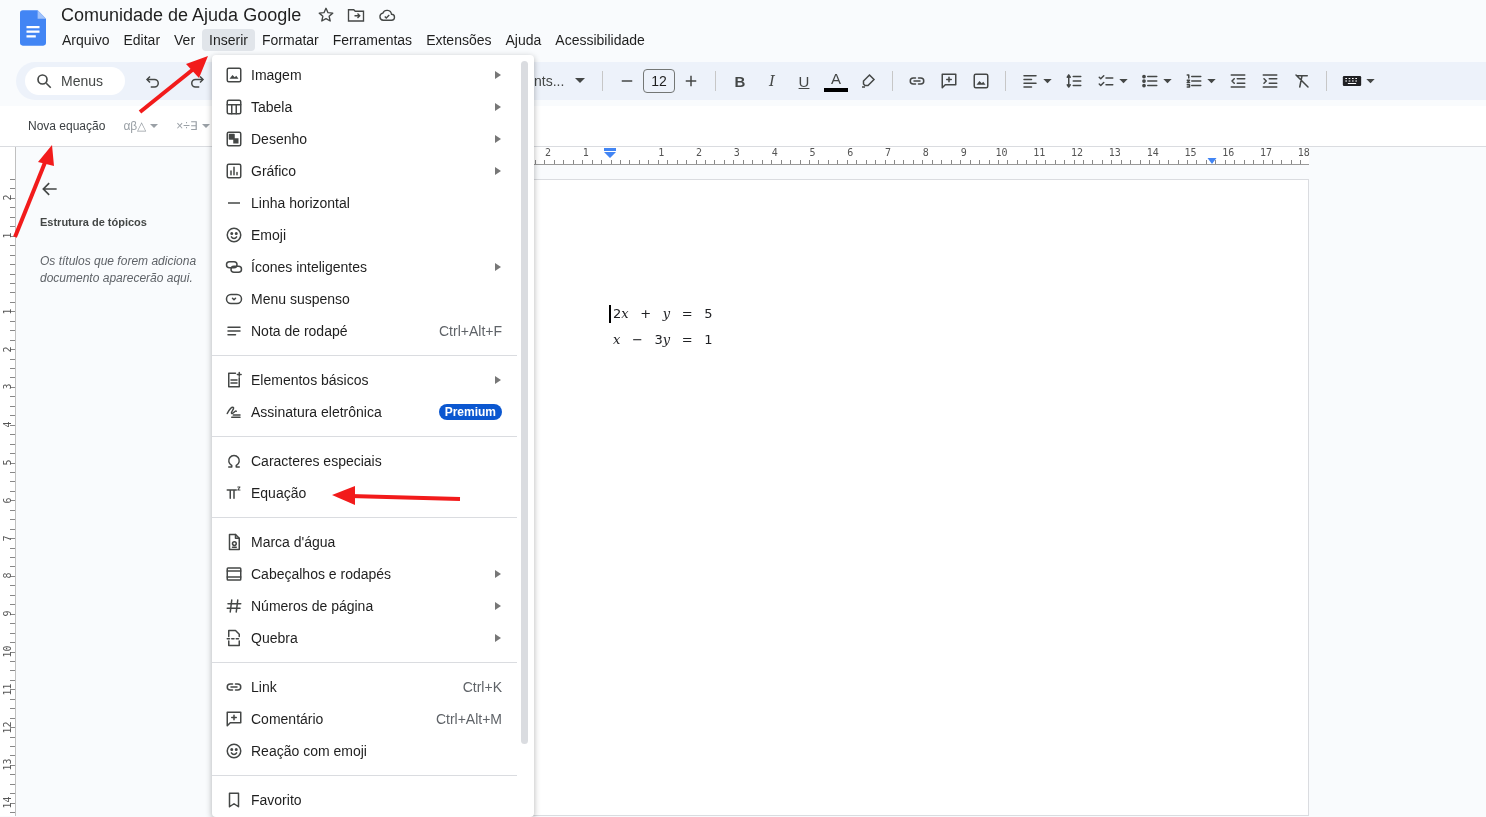 Image resolution: width=1486 pixels, height=817 pixels. Describe the element at coordinates (7, 386) in the screenshot. I see `ruler-number: 3` at that location.